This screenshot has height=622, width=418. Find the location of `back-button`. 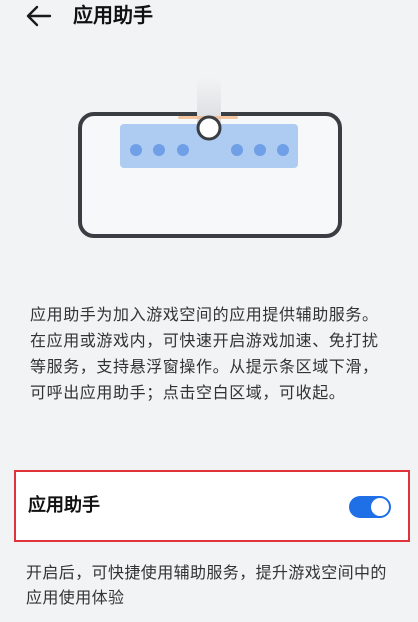

back-button is located at coordinates (39, 16).